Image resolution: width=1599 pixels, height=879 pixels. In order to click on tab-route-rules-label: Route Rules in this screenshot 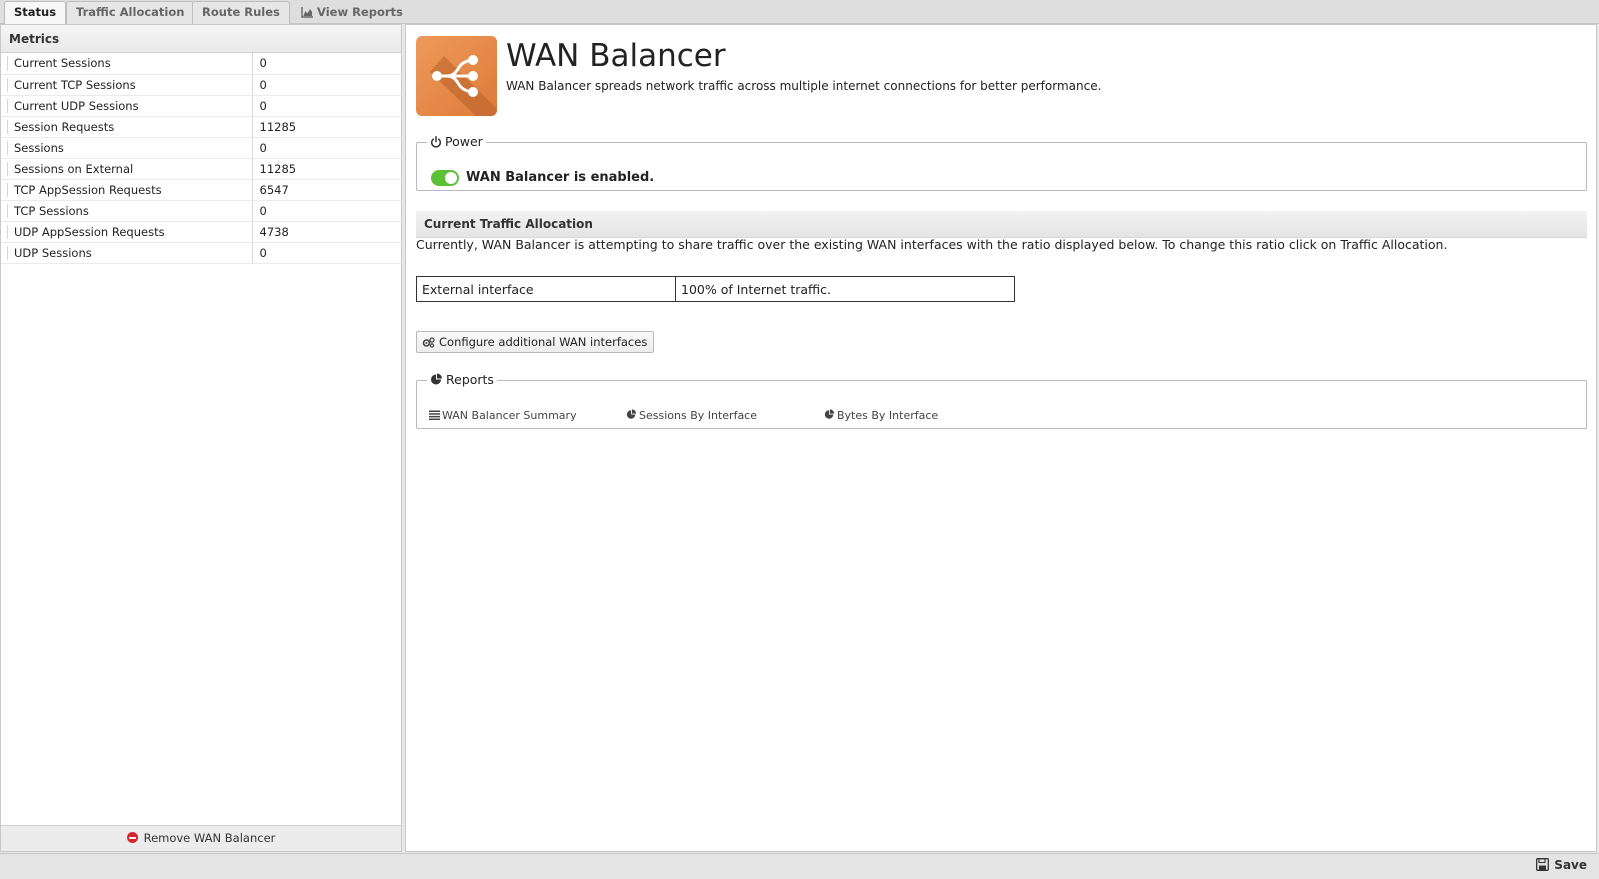, I will do `click(241, 12)`.